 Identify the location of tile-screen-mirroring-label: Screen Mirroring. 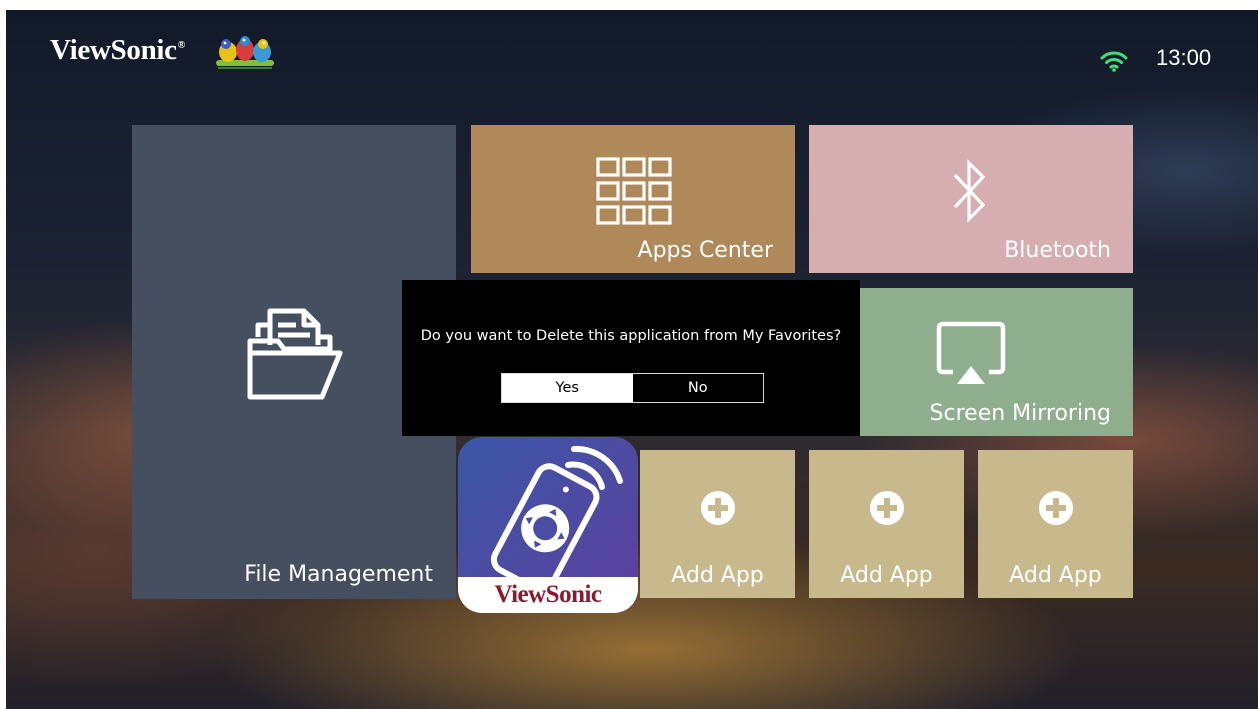
(1020, 413).